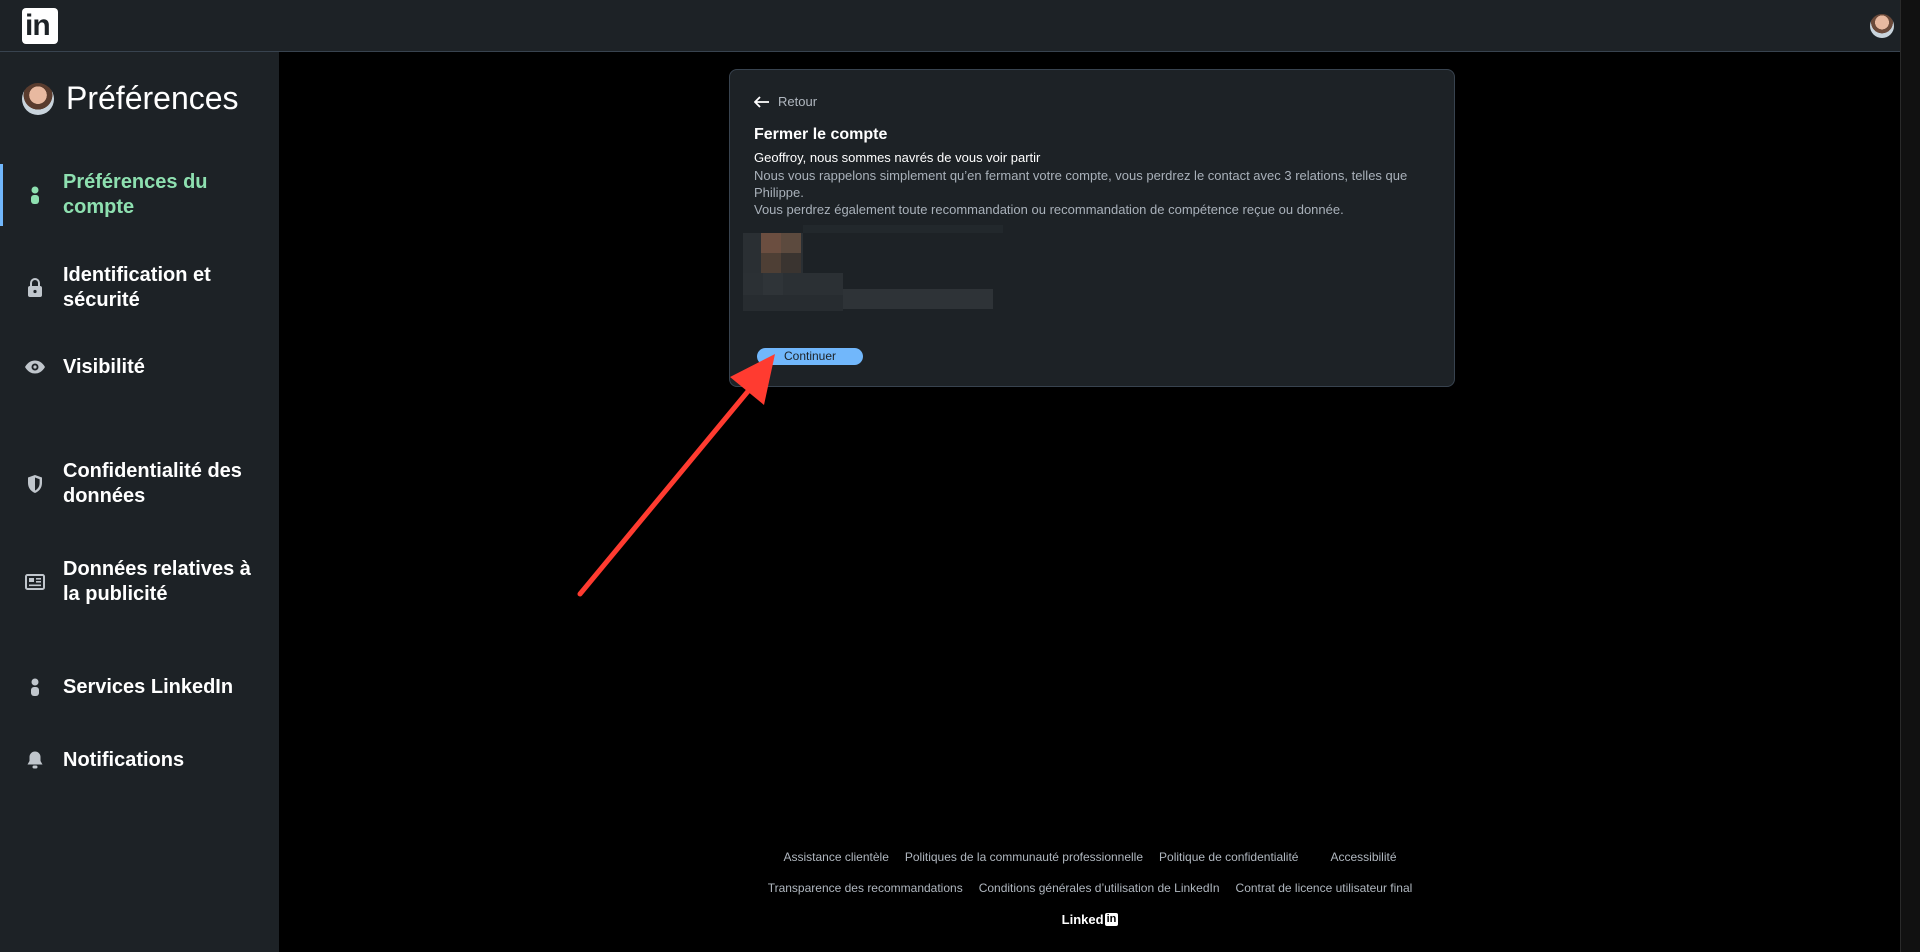 The height and width of the screenshot is (952, 1920). I want to click on sidebar-header: Préférences, so click(130, 98).